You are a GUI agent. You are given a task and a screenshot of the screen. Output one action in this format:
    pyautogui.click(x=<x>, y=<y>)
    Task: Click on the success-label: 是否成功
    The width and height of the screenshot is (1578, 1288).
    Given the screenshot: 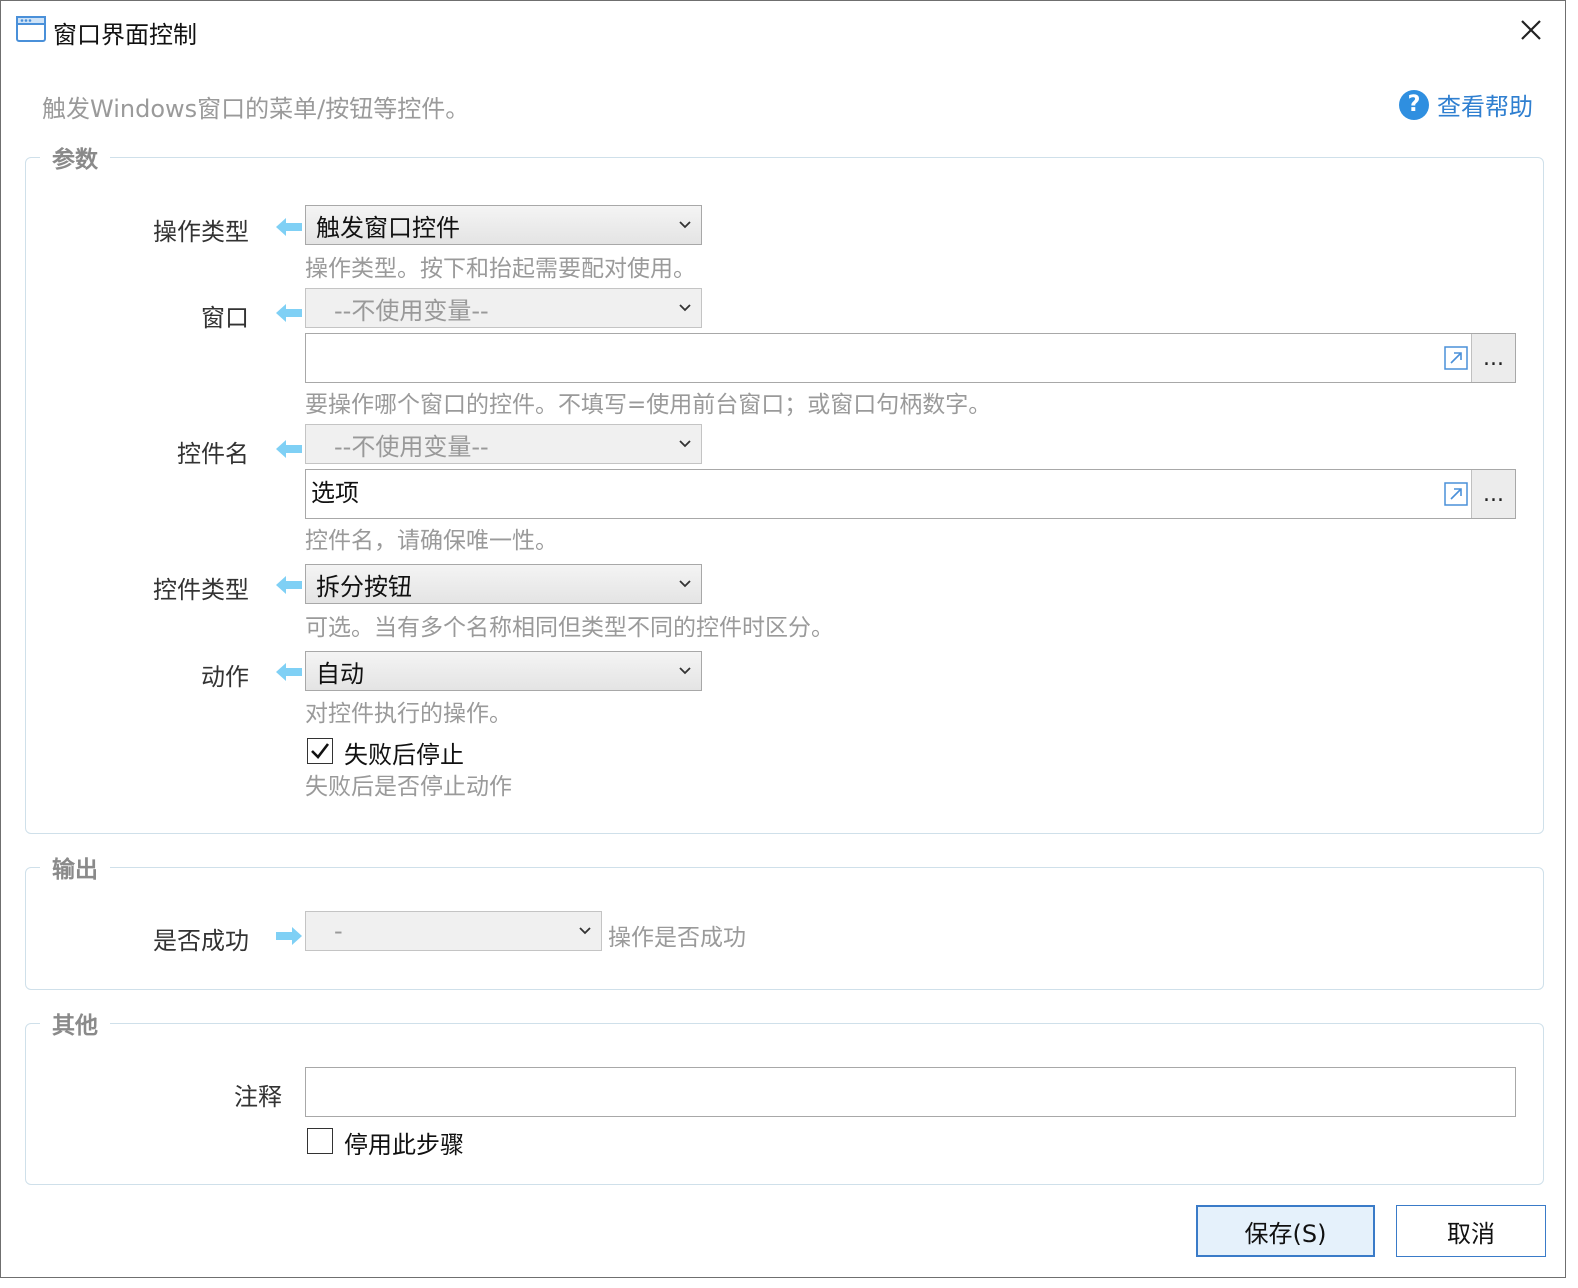 What is the action you would take?
    pyautogui.click(x=201, y=941)
    